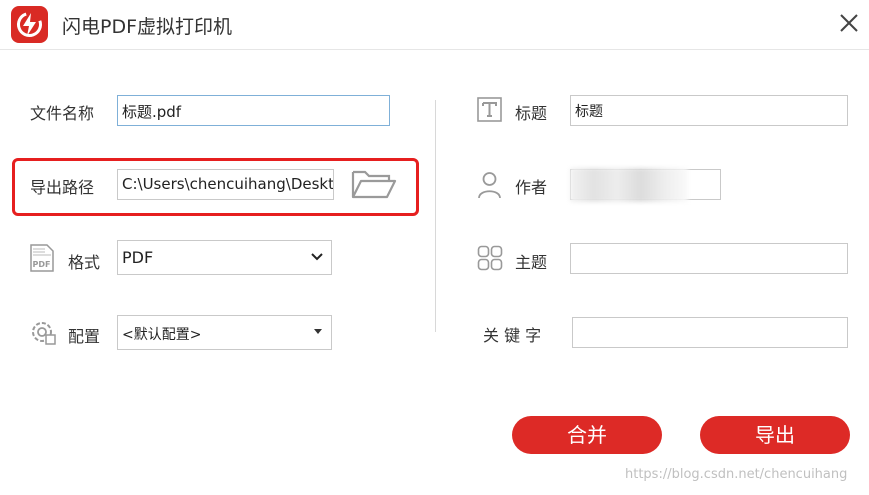  What do you see at coordinates (512, 335) in the screenshot?
I see `keywords-label: 关 键 字` at bounding box center [512, 335].